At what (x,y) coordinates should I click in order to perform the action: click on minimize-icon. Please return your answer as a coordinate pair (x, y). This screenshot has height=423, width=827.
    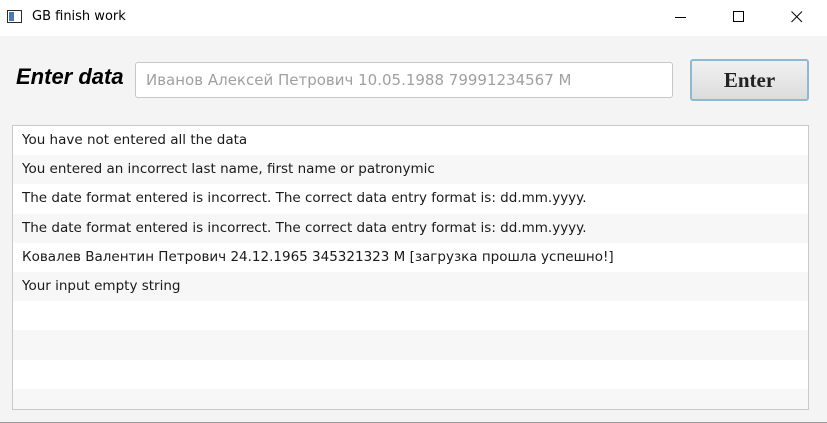
    Looking at the image, I should click on (680, 17).